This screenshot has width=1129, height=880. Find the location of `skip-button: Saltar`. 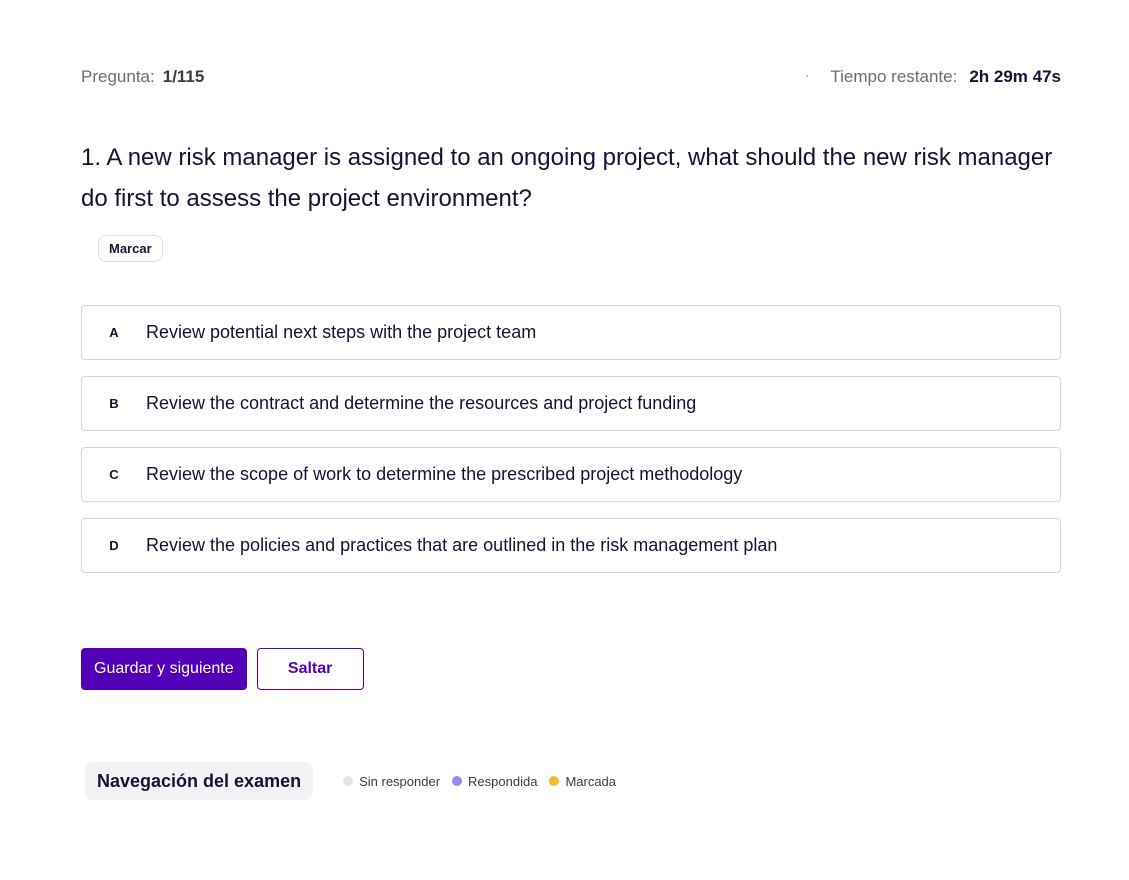

skip-button: Saltar is located at coordinates (310, 669).